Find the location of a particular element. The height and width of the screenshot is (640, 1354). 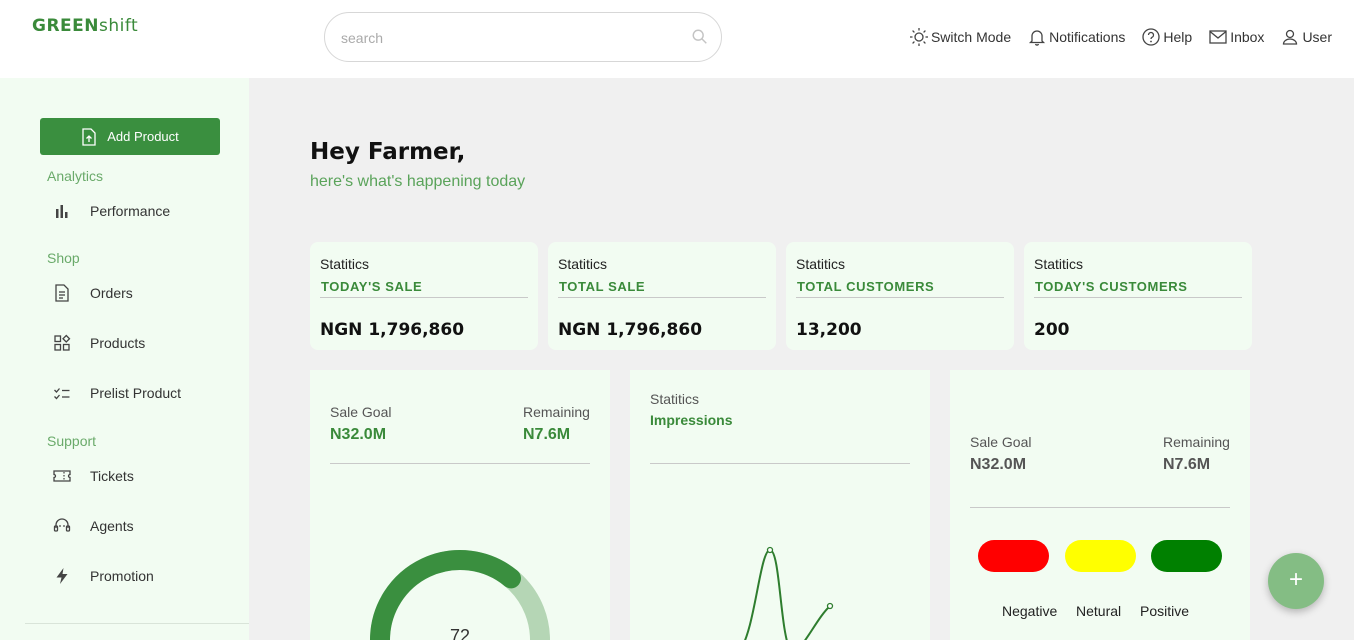

impressions-series-line is located at coordinates (787, 594).